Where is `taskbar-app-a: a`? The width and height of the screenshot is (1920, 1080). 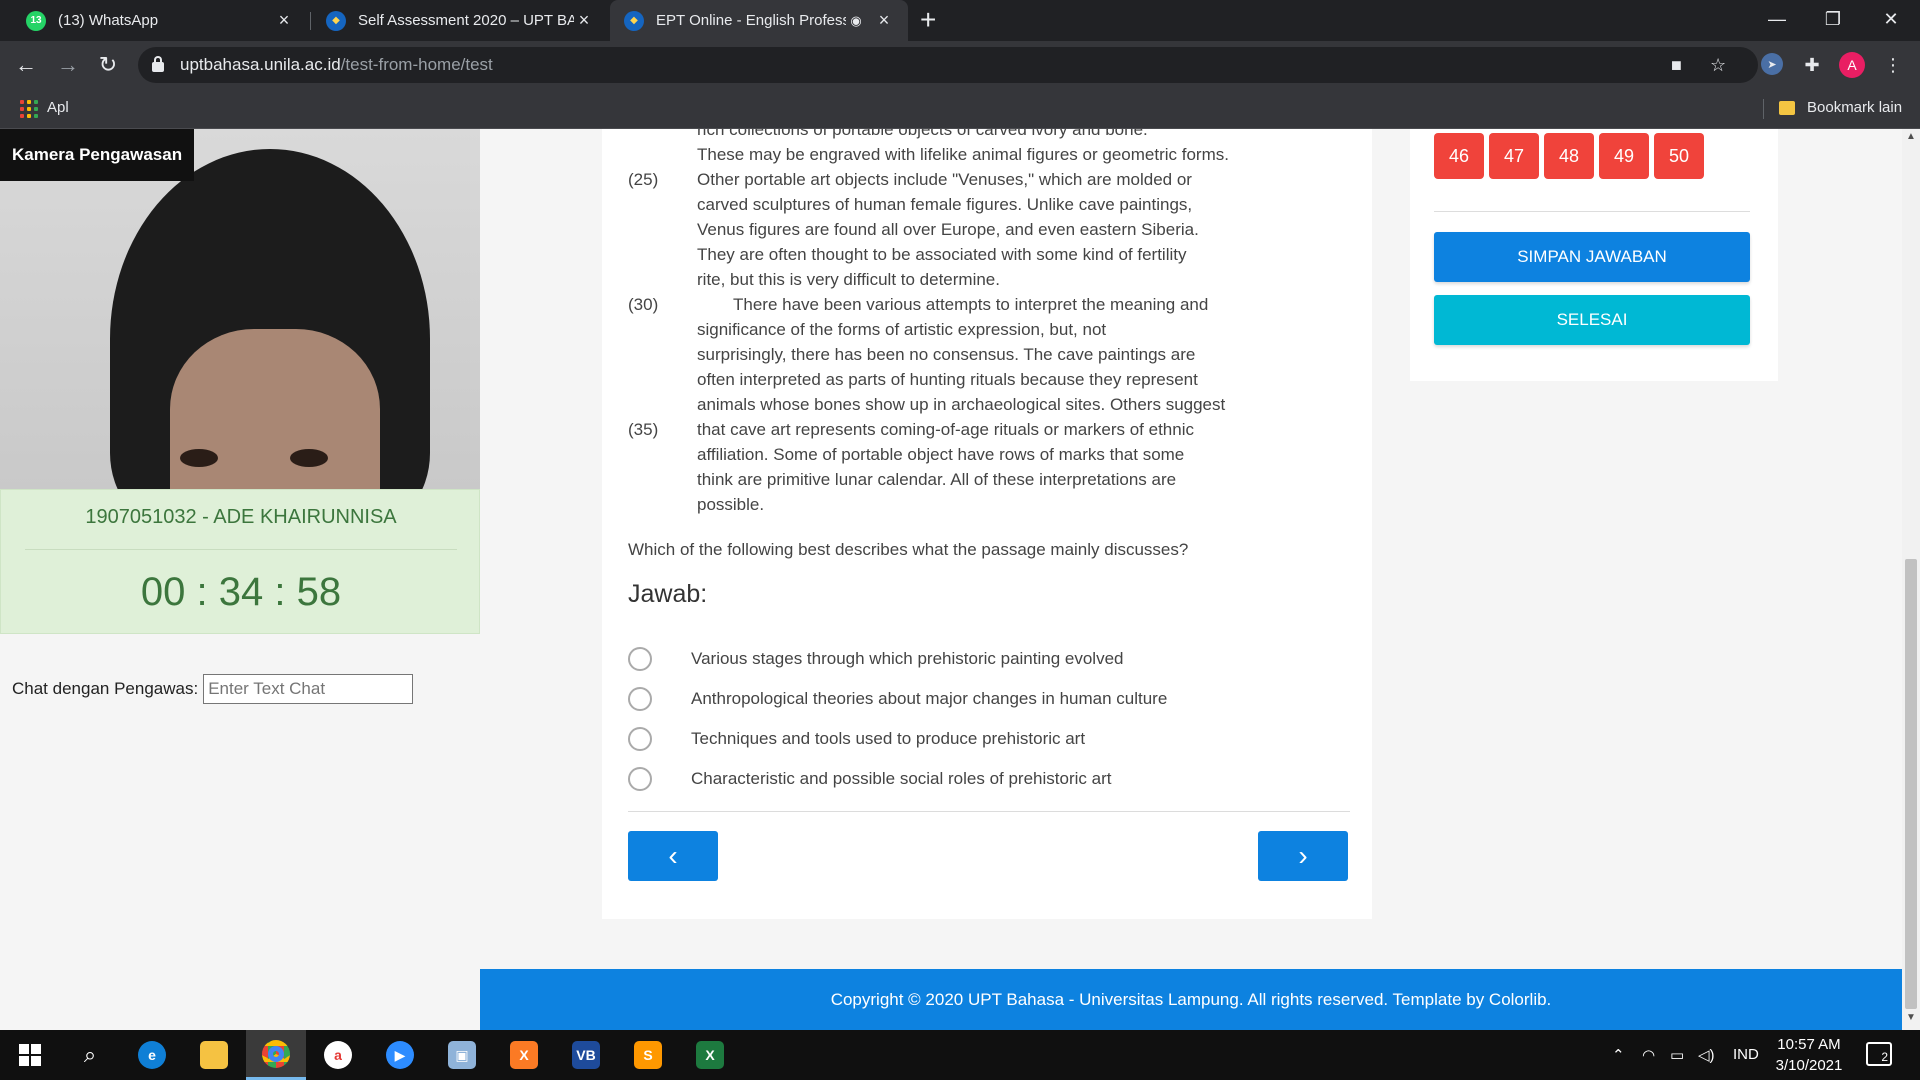
taskbar-app-a: a is located at coordinates (338, 1055).